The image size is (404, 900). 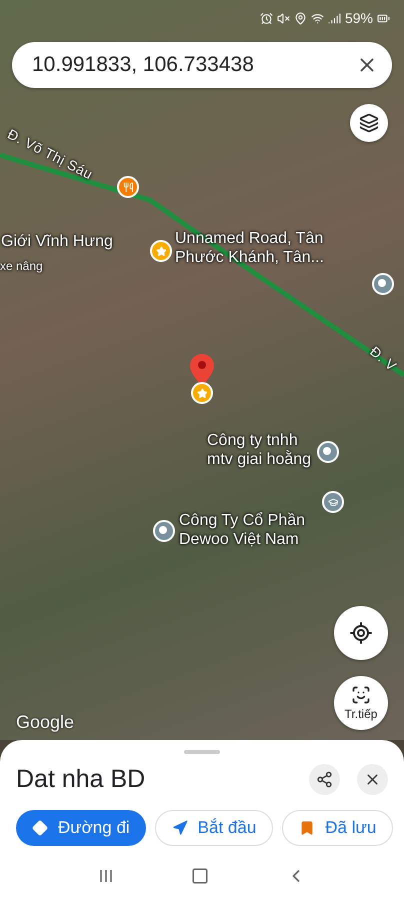 I want to click on google-attribution: Google, so click(x=45, y=722).